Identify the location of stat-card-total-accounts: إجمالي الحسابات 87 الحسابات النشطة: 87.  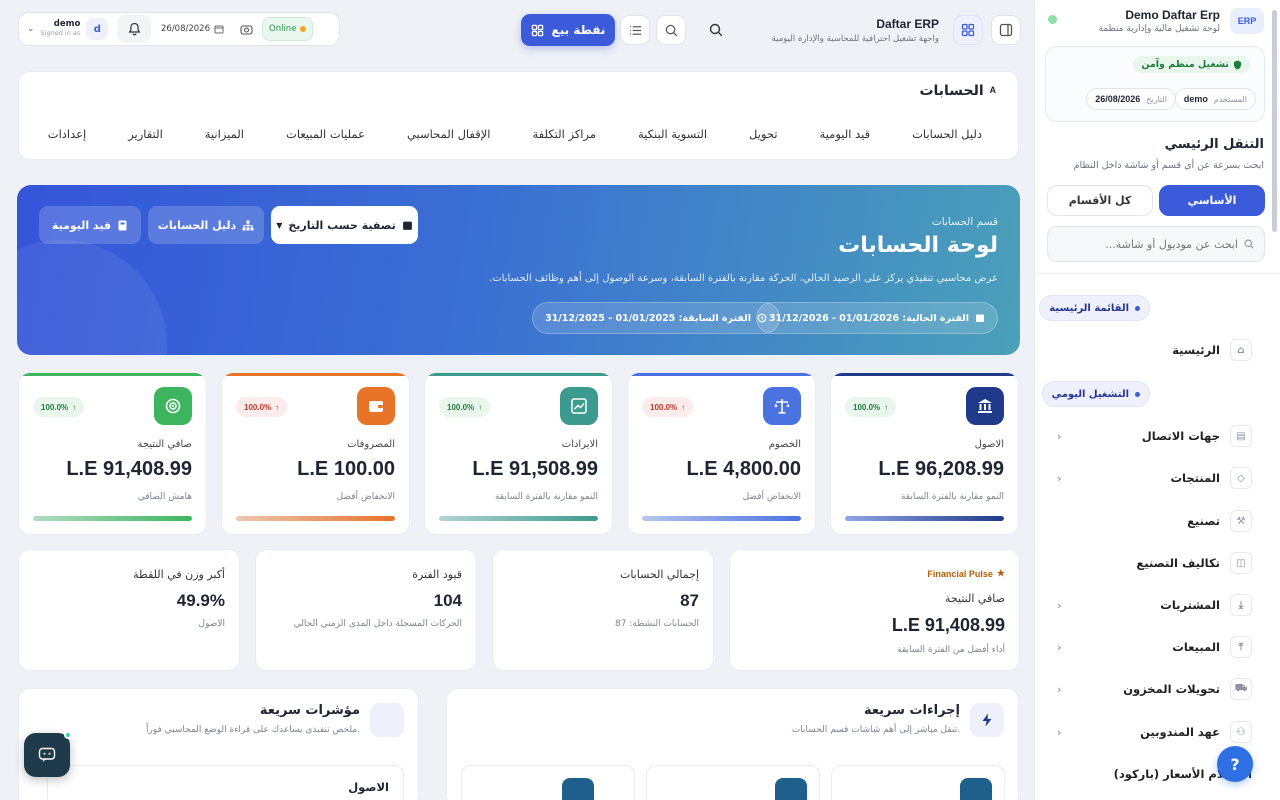
(603, 610).